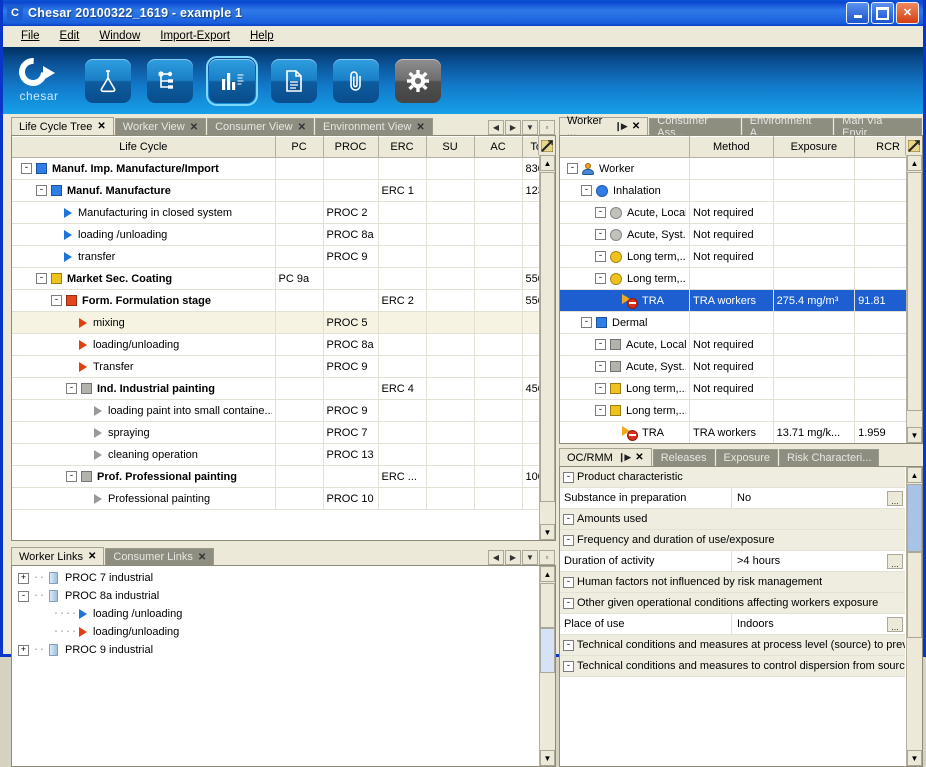 Image resolution: width=926 pixels, height=767 pixels. Describe the element at coordinates (731, 147) in the screenshot. I see `col-method: Method` at that location.